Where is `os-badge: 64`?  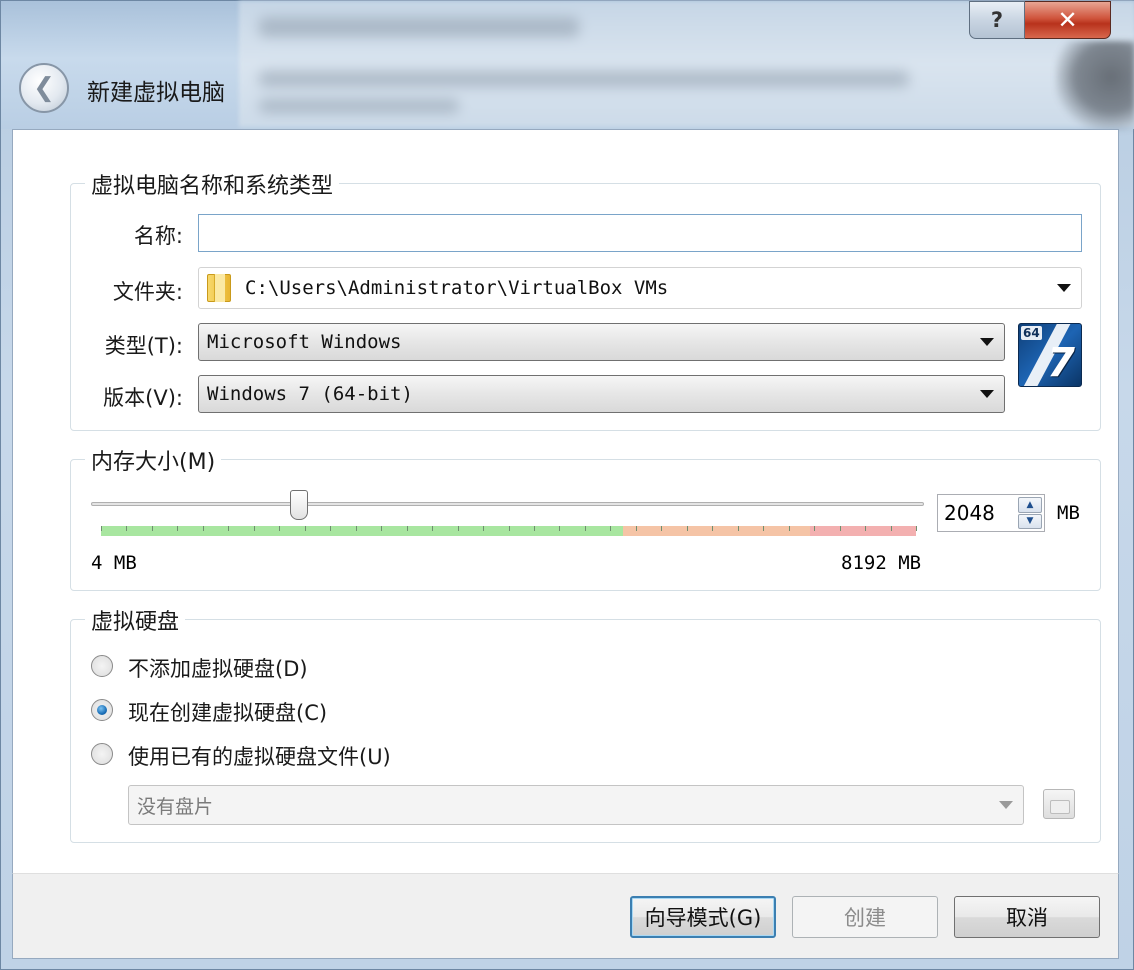
os-badge: 64 is located at coordinates (1031, 333).